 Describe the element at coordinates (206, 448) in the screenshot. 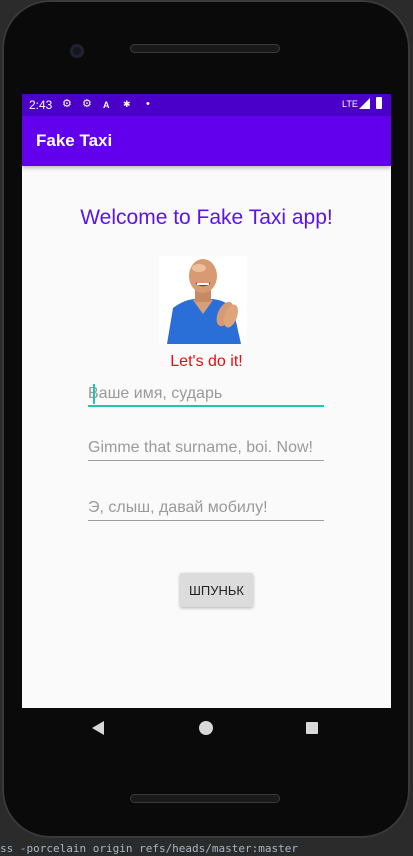

I see `surname-field` at that location.